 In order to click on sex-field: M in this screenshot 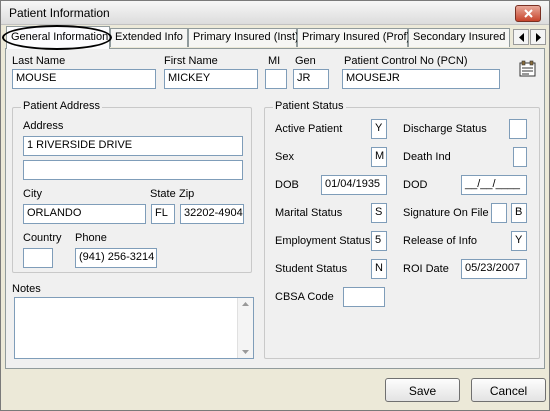, I will do `click(379, 157)`.